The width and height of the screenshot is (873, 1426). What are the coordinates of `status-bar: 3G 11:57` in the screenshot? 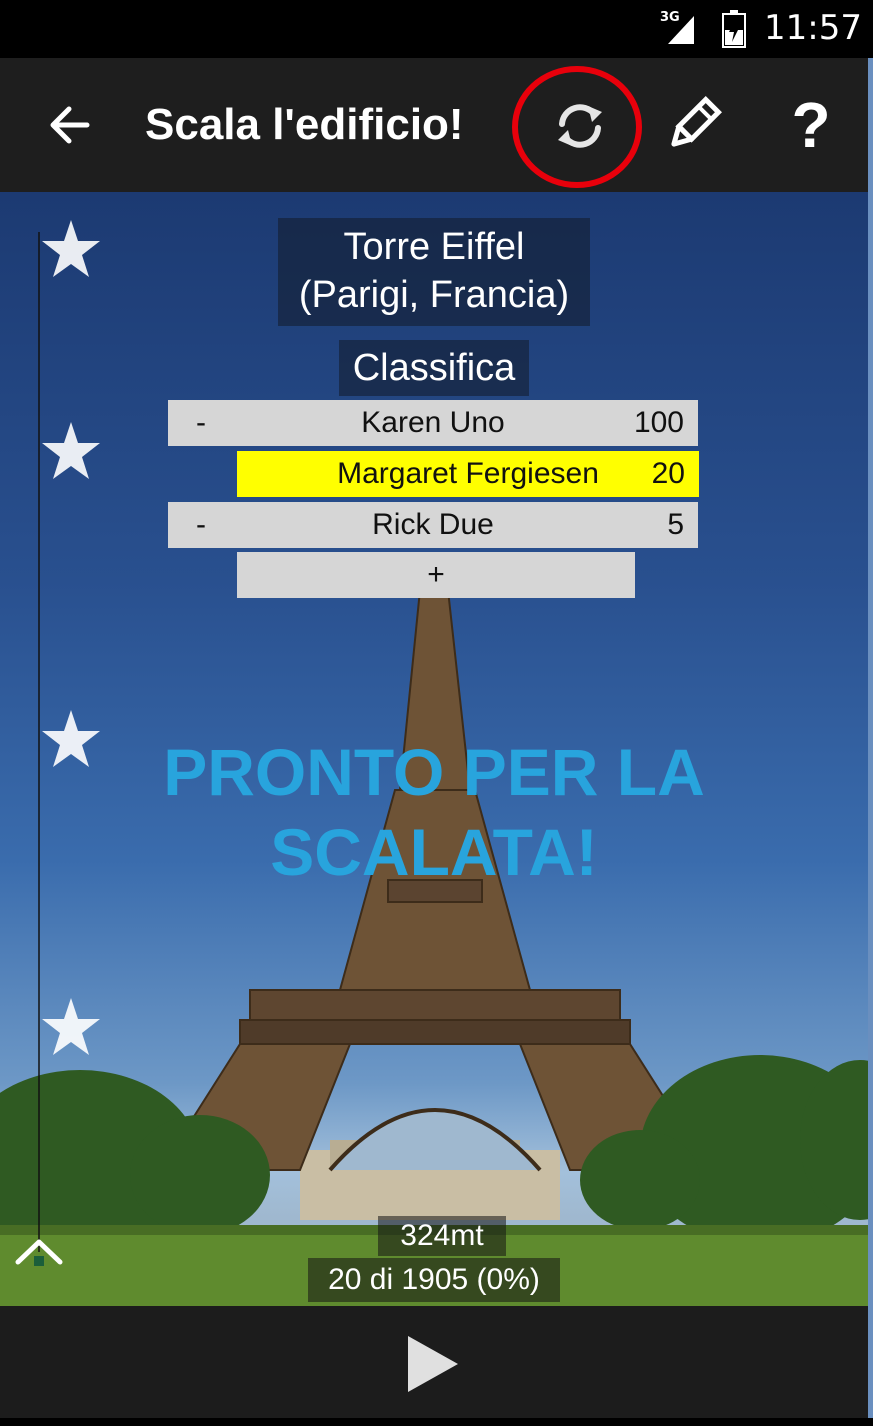 It's located at (436, 29).